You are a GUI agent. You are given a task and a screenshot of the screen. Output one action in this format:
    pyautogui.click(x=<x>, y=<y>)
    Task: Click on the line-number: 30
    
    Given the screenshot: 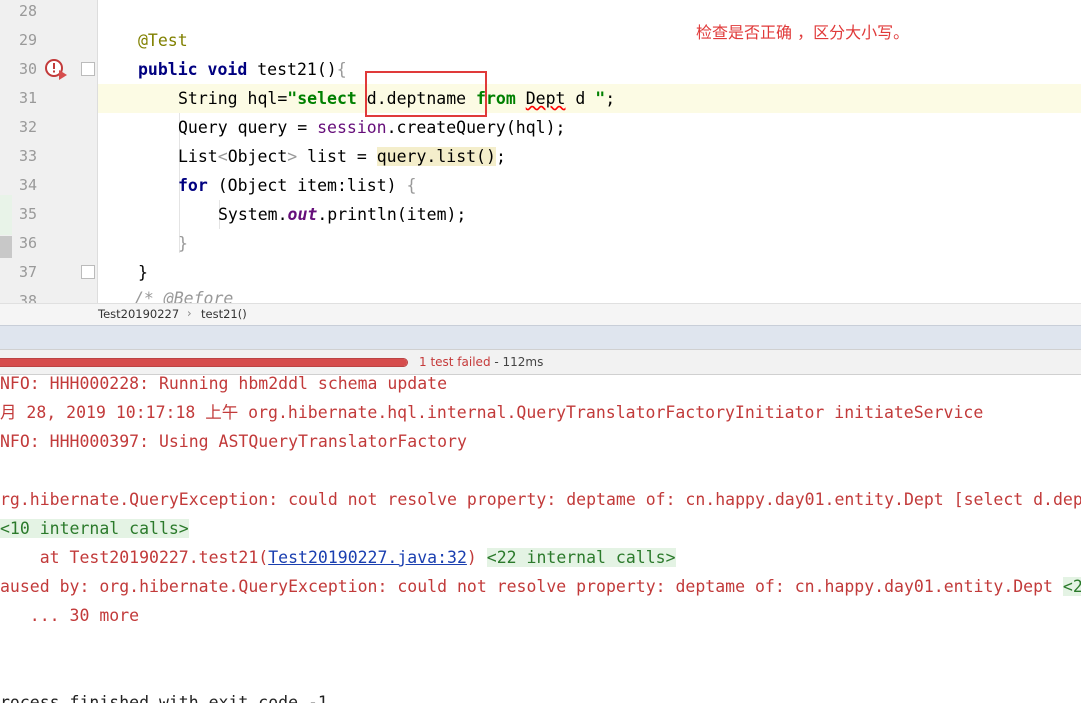 What is the action you would take?
    pyautogui.click(x=27, y=69)
    